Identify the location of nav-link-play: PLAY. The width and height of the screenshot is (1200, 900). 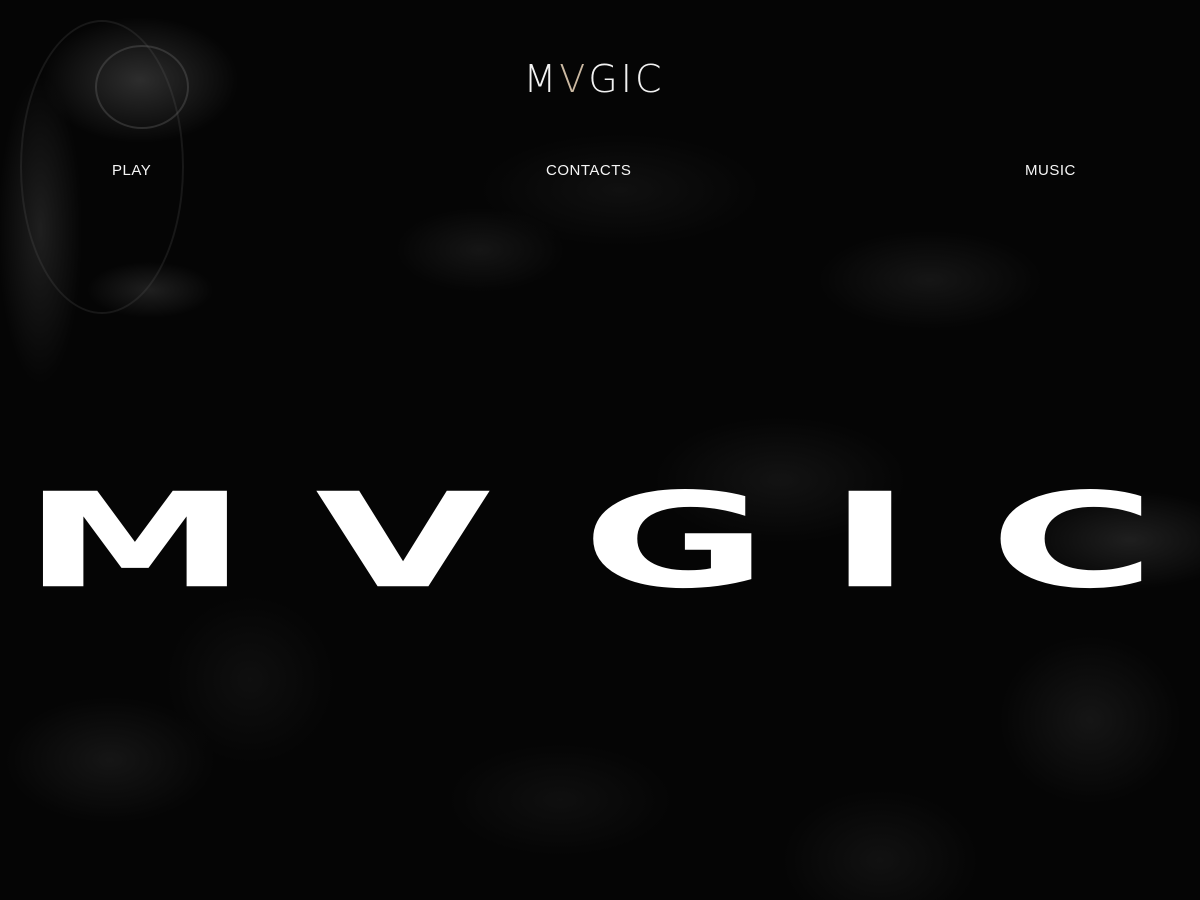
(131, 170).